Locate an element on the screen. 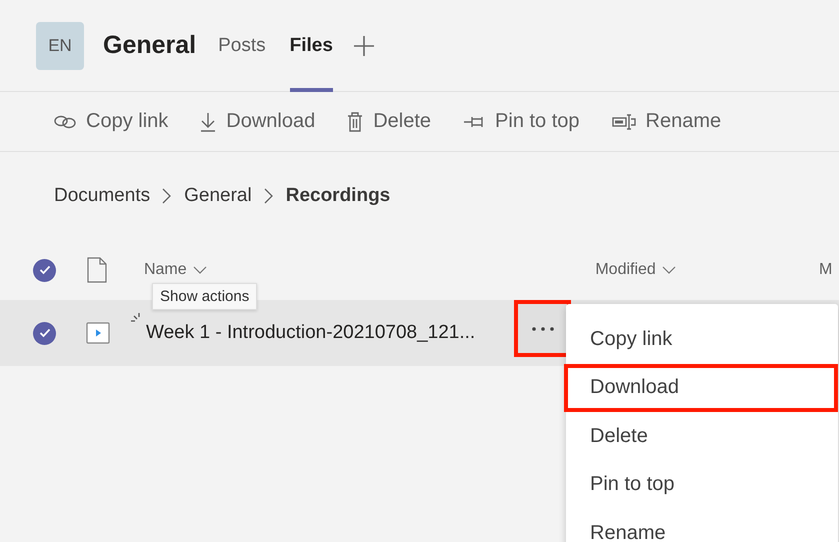  pin-icon is located at coordinates (474, 121).